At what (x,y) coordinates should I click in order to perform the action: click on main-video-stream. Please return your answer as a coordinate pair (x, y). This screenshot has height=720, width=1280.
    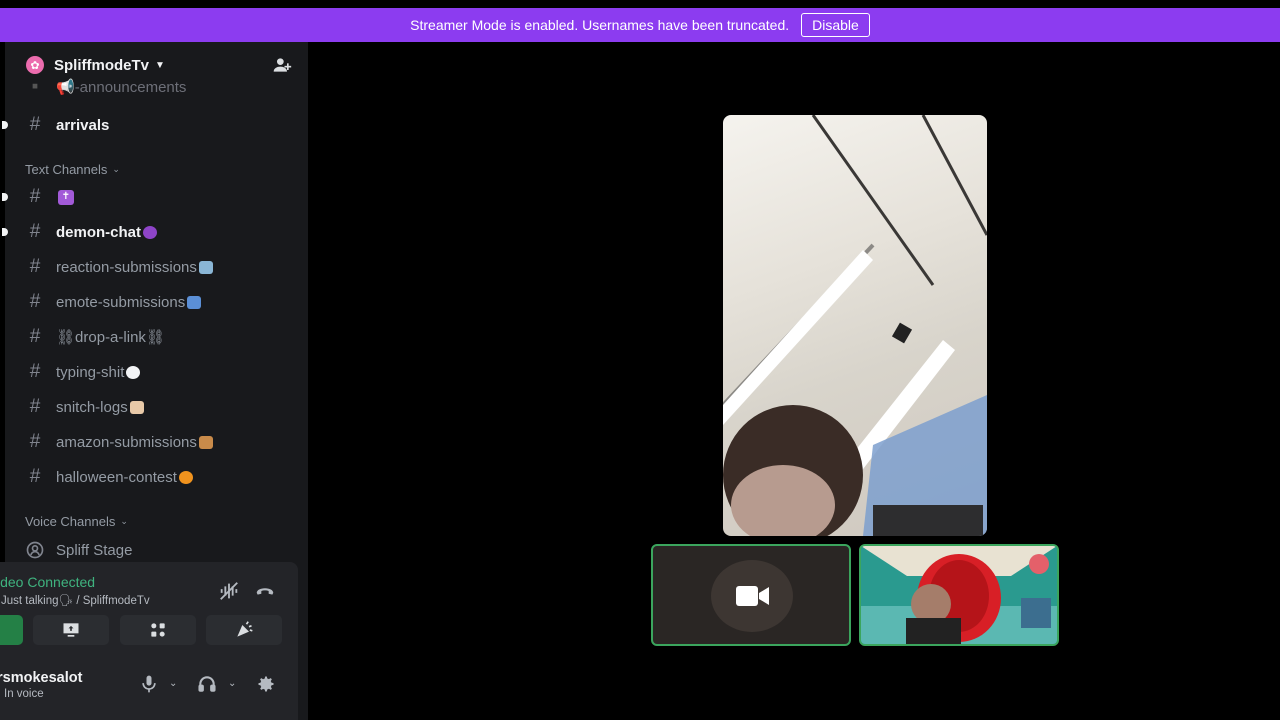
    Looking at the image, I should click on (855, 325).